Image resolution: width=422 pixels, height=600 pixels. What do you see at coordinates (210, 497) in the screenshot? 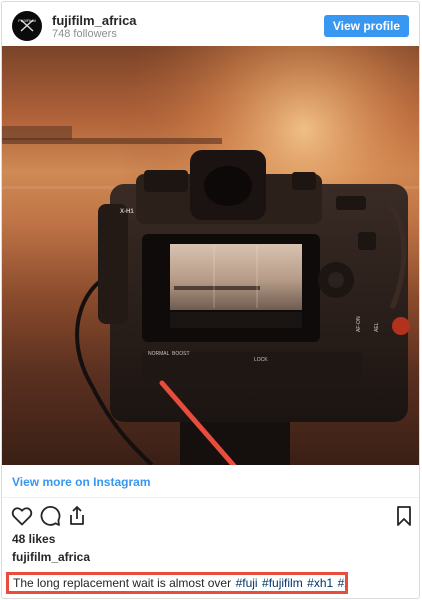
I see `divider` at bounding box center [210, 497].